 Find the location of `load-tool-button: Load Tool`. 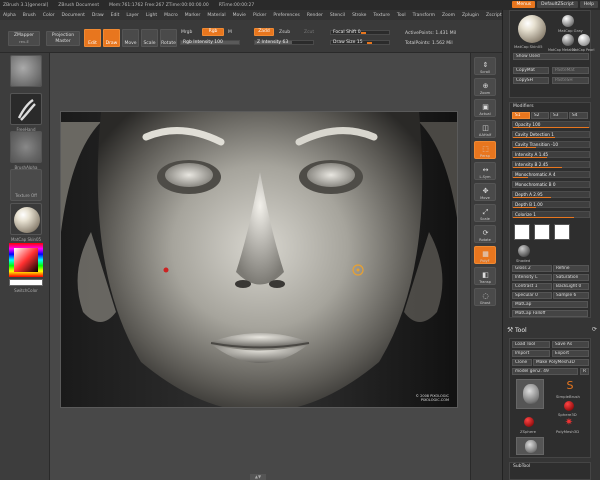

load-tool-button: Load Tool is located at coordinates (531, 344).